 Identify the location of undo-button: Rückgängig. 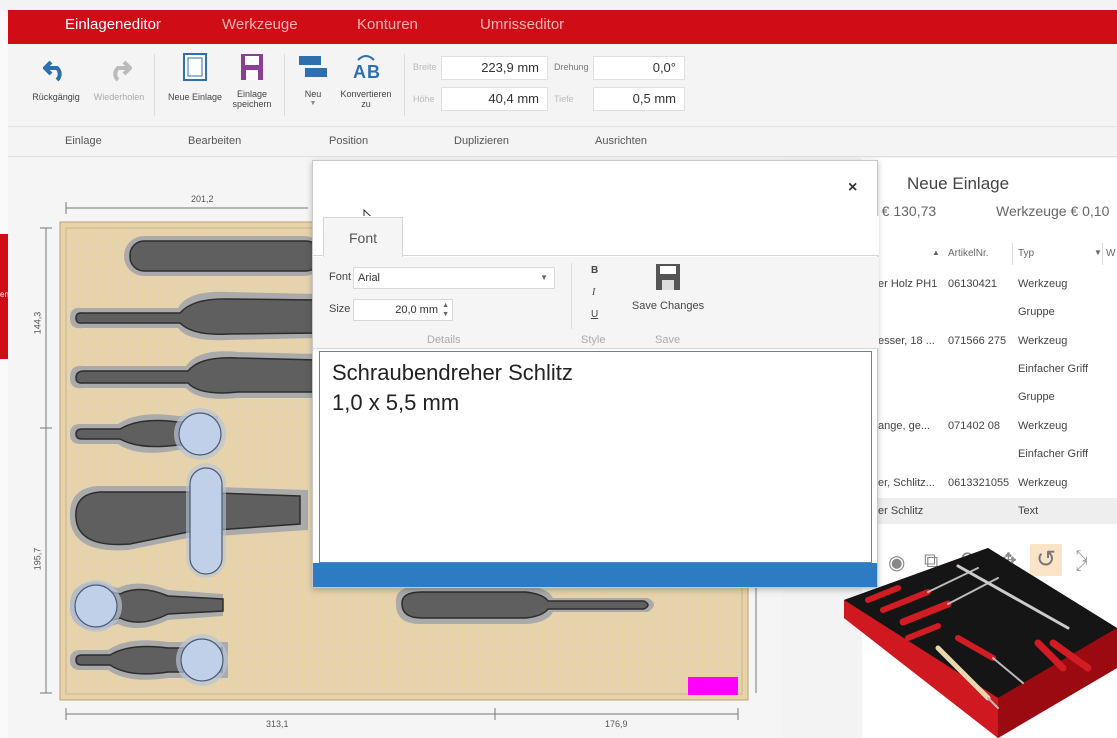
(56, 78).